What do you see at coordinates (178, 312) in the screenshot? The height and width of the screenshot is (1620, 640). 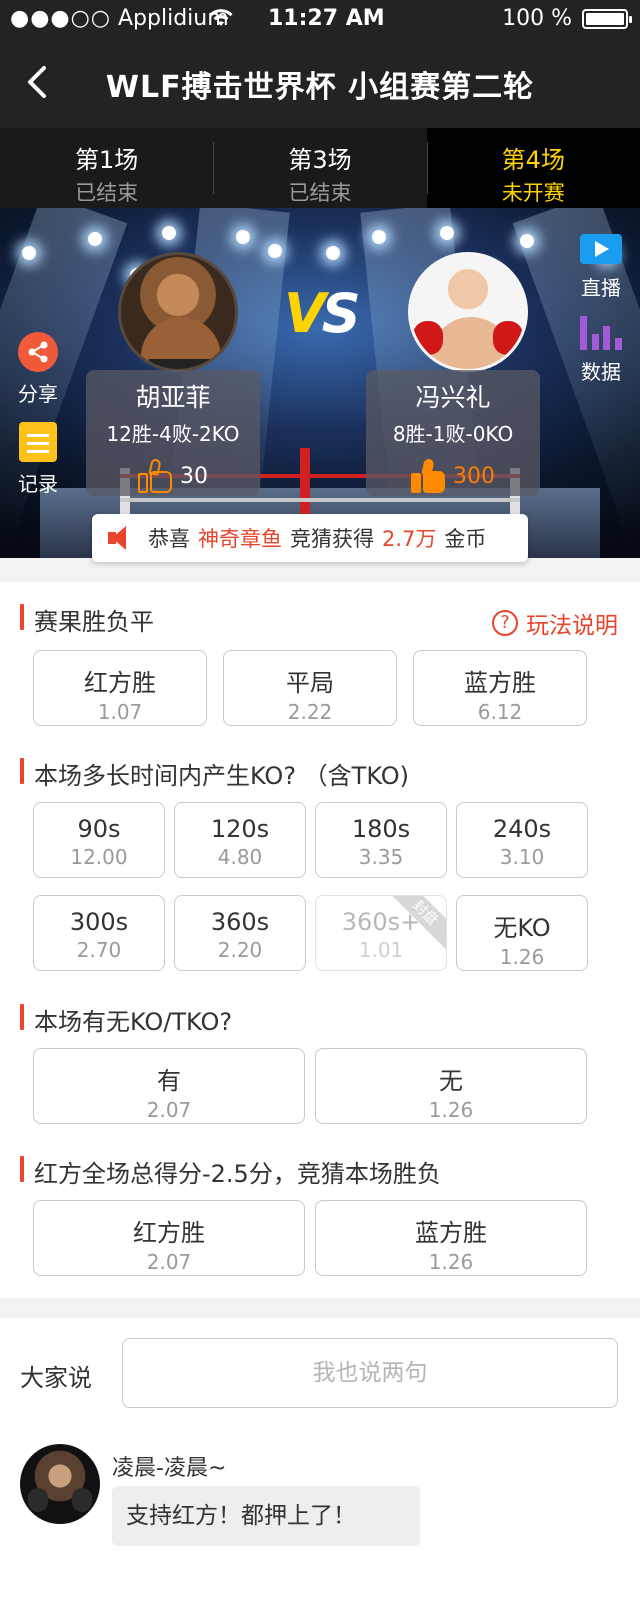 I see `red-fighter-avatar` at bounding box center [178, 312].